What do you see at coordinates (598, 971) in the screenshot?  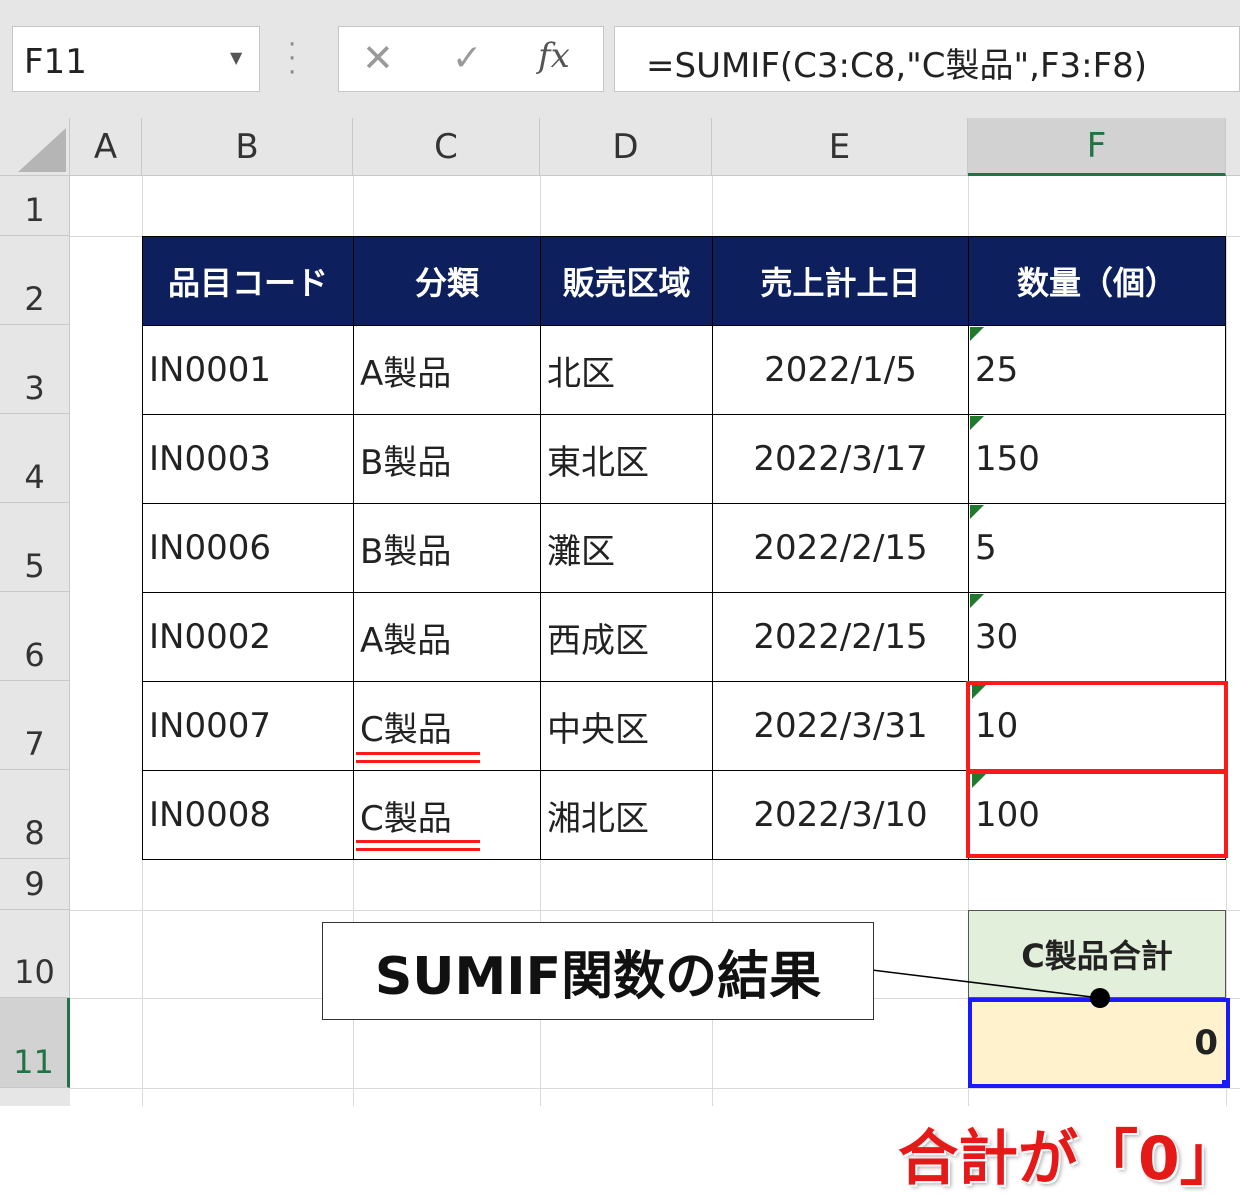 I see `callout-box: SUMIF関数の結果` at bounding box center [598, 971].